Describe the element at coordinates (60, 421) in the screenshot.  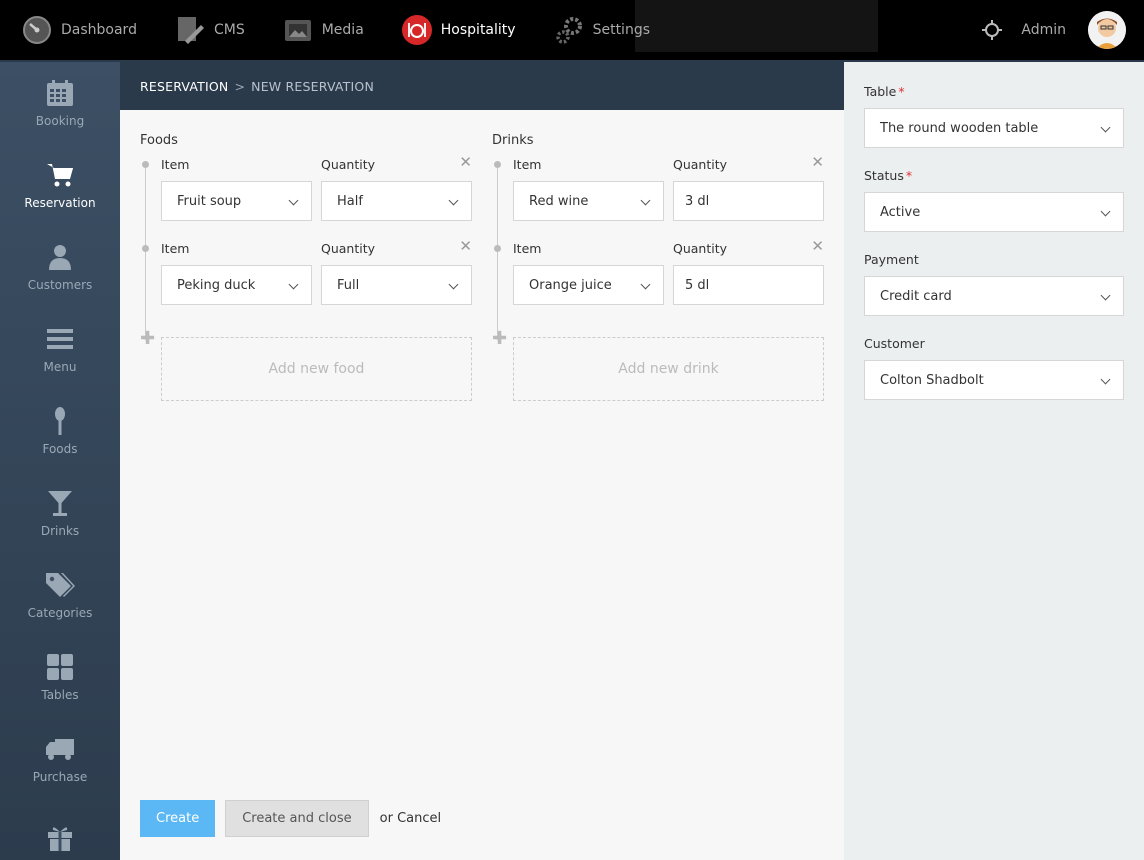
I see `spoon-icon` at that location.